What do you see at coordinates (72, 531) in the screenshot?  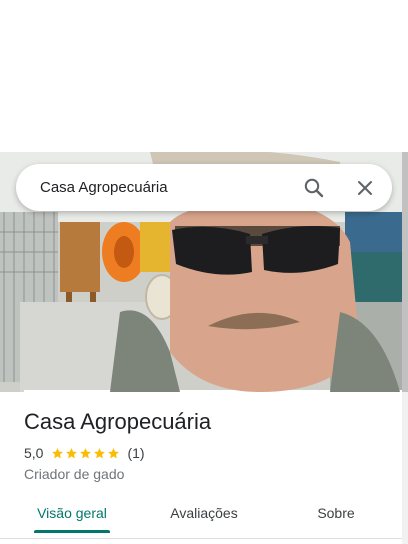 I see `active-tab-indicator` at bounding box center [72, 531].